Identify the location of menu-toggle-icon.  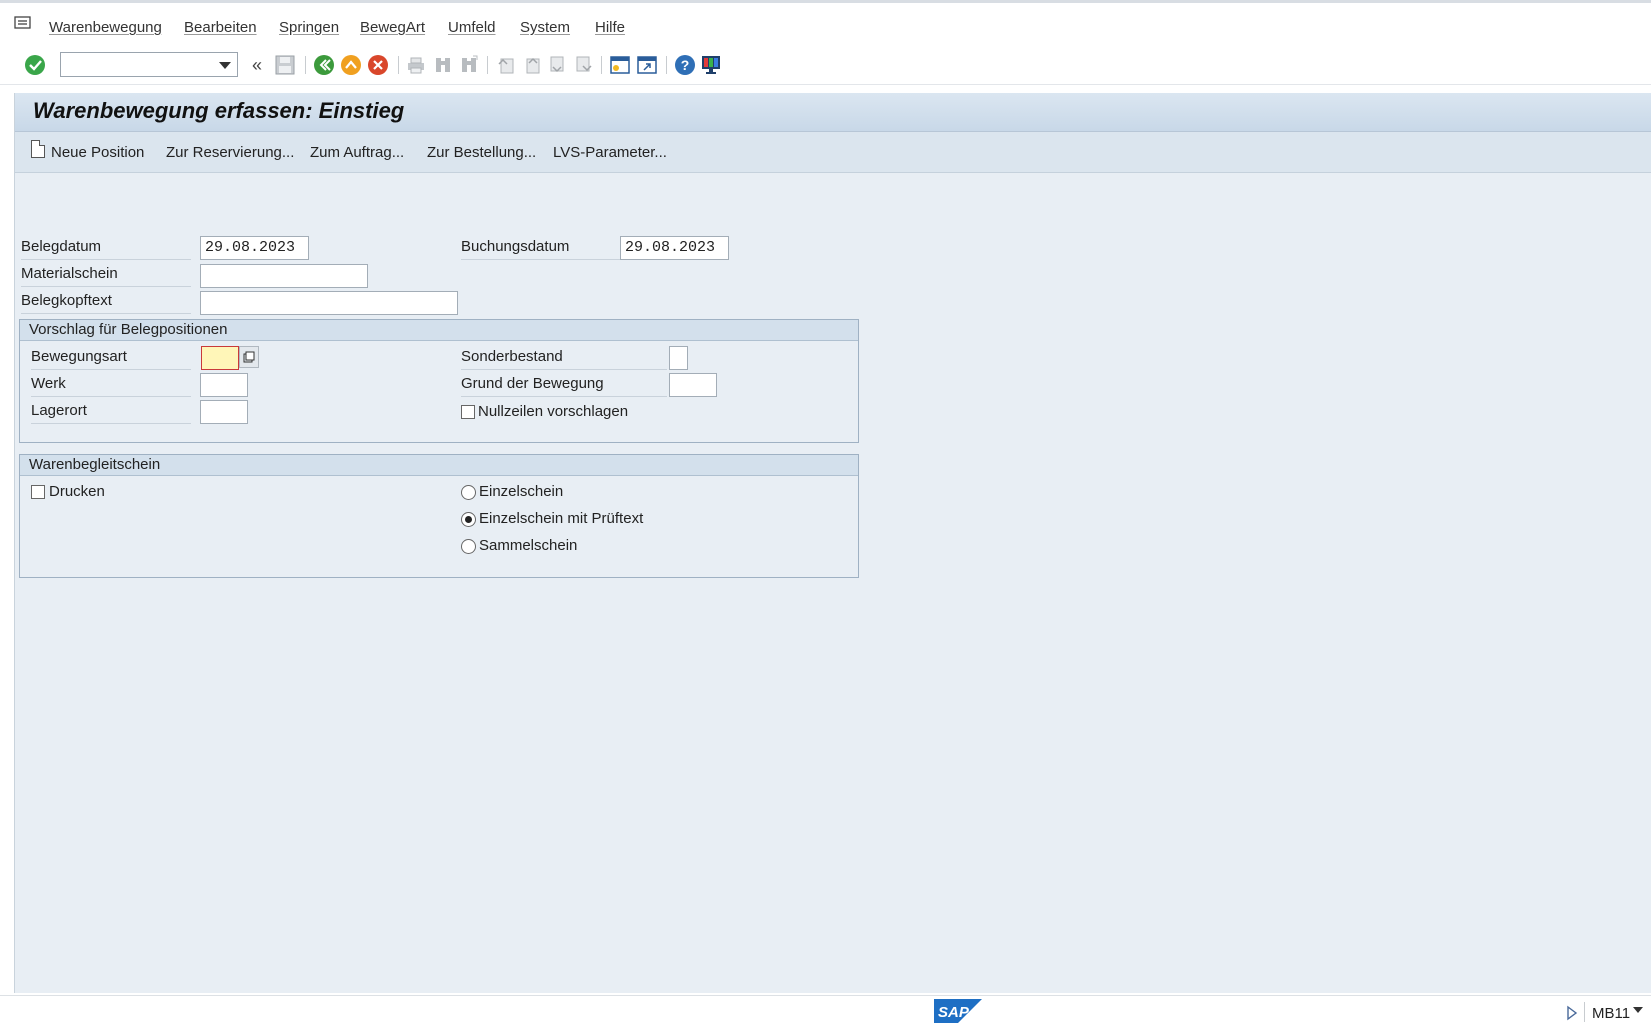
(24, 24).